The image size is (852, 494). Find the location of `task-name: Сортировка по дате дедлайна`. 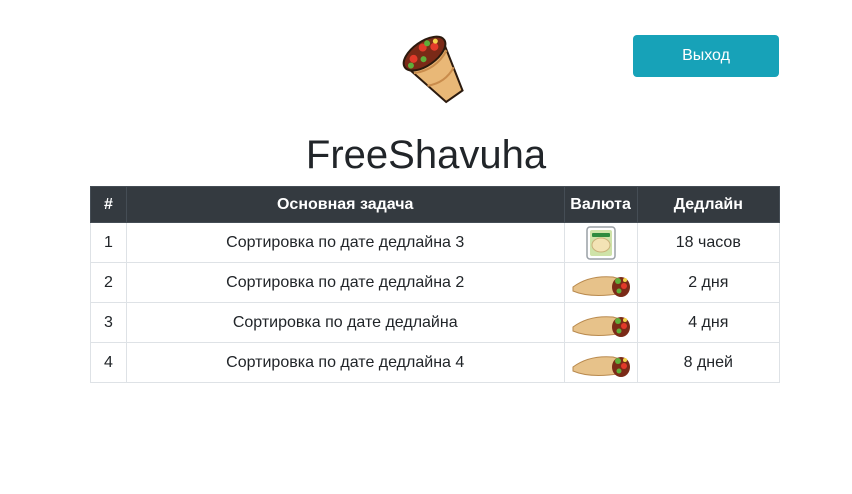

task-name: Сортировка по дате дедлайна is located at coordinates (345, 322).